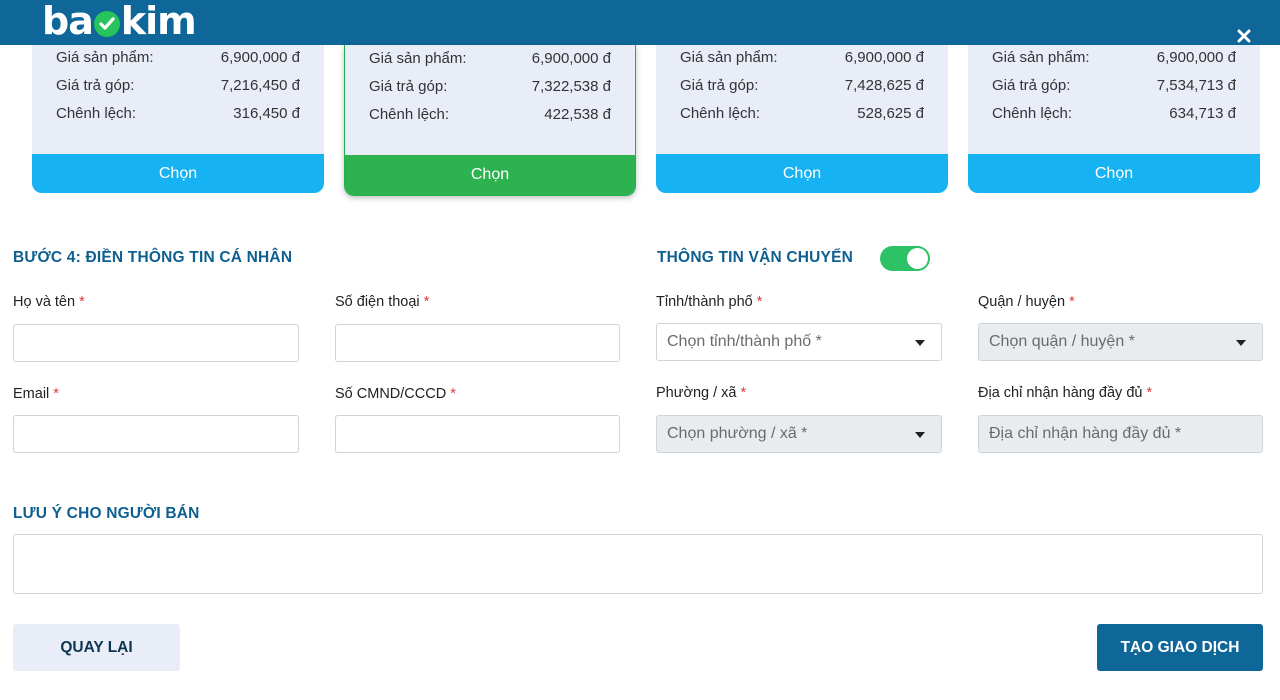  What do you see at coordinates (106, 24) in the screenshot?
I see `check-circle-icon` at bounding box center [106, 24].